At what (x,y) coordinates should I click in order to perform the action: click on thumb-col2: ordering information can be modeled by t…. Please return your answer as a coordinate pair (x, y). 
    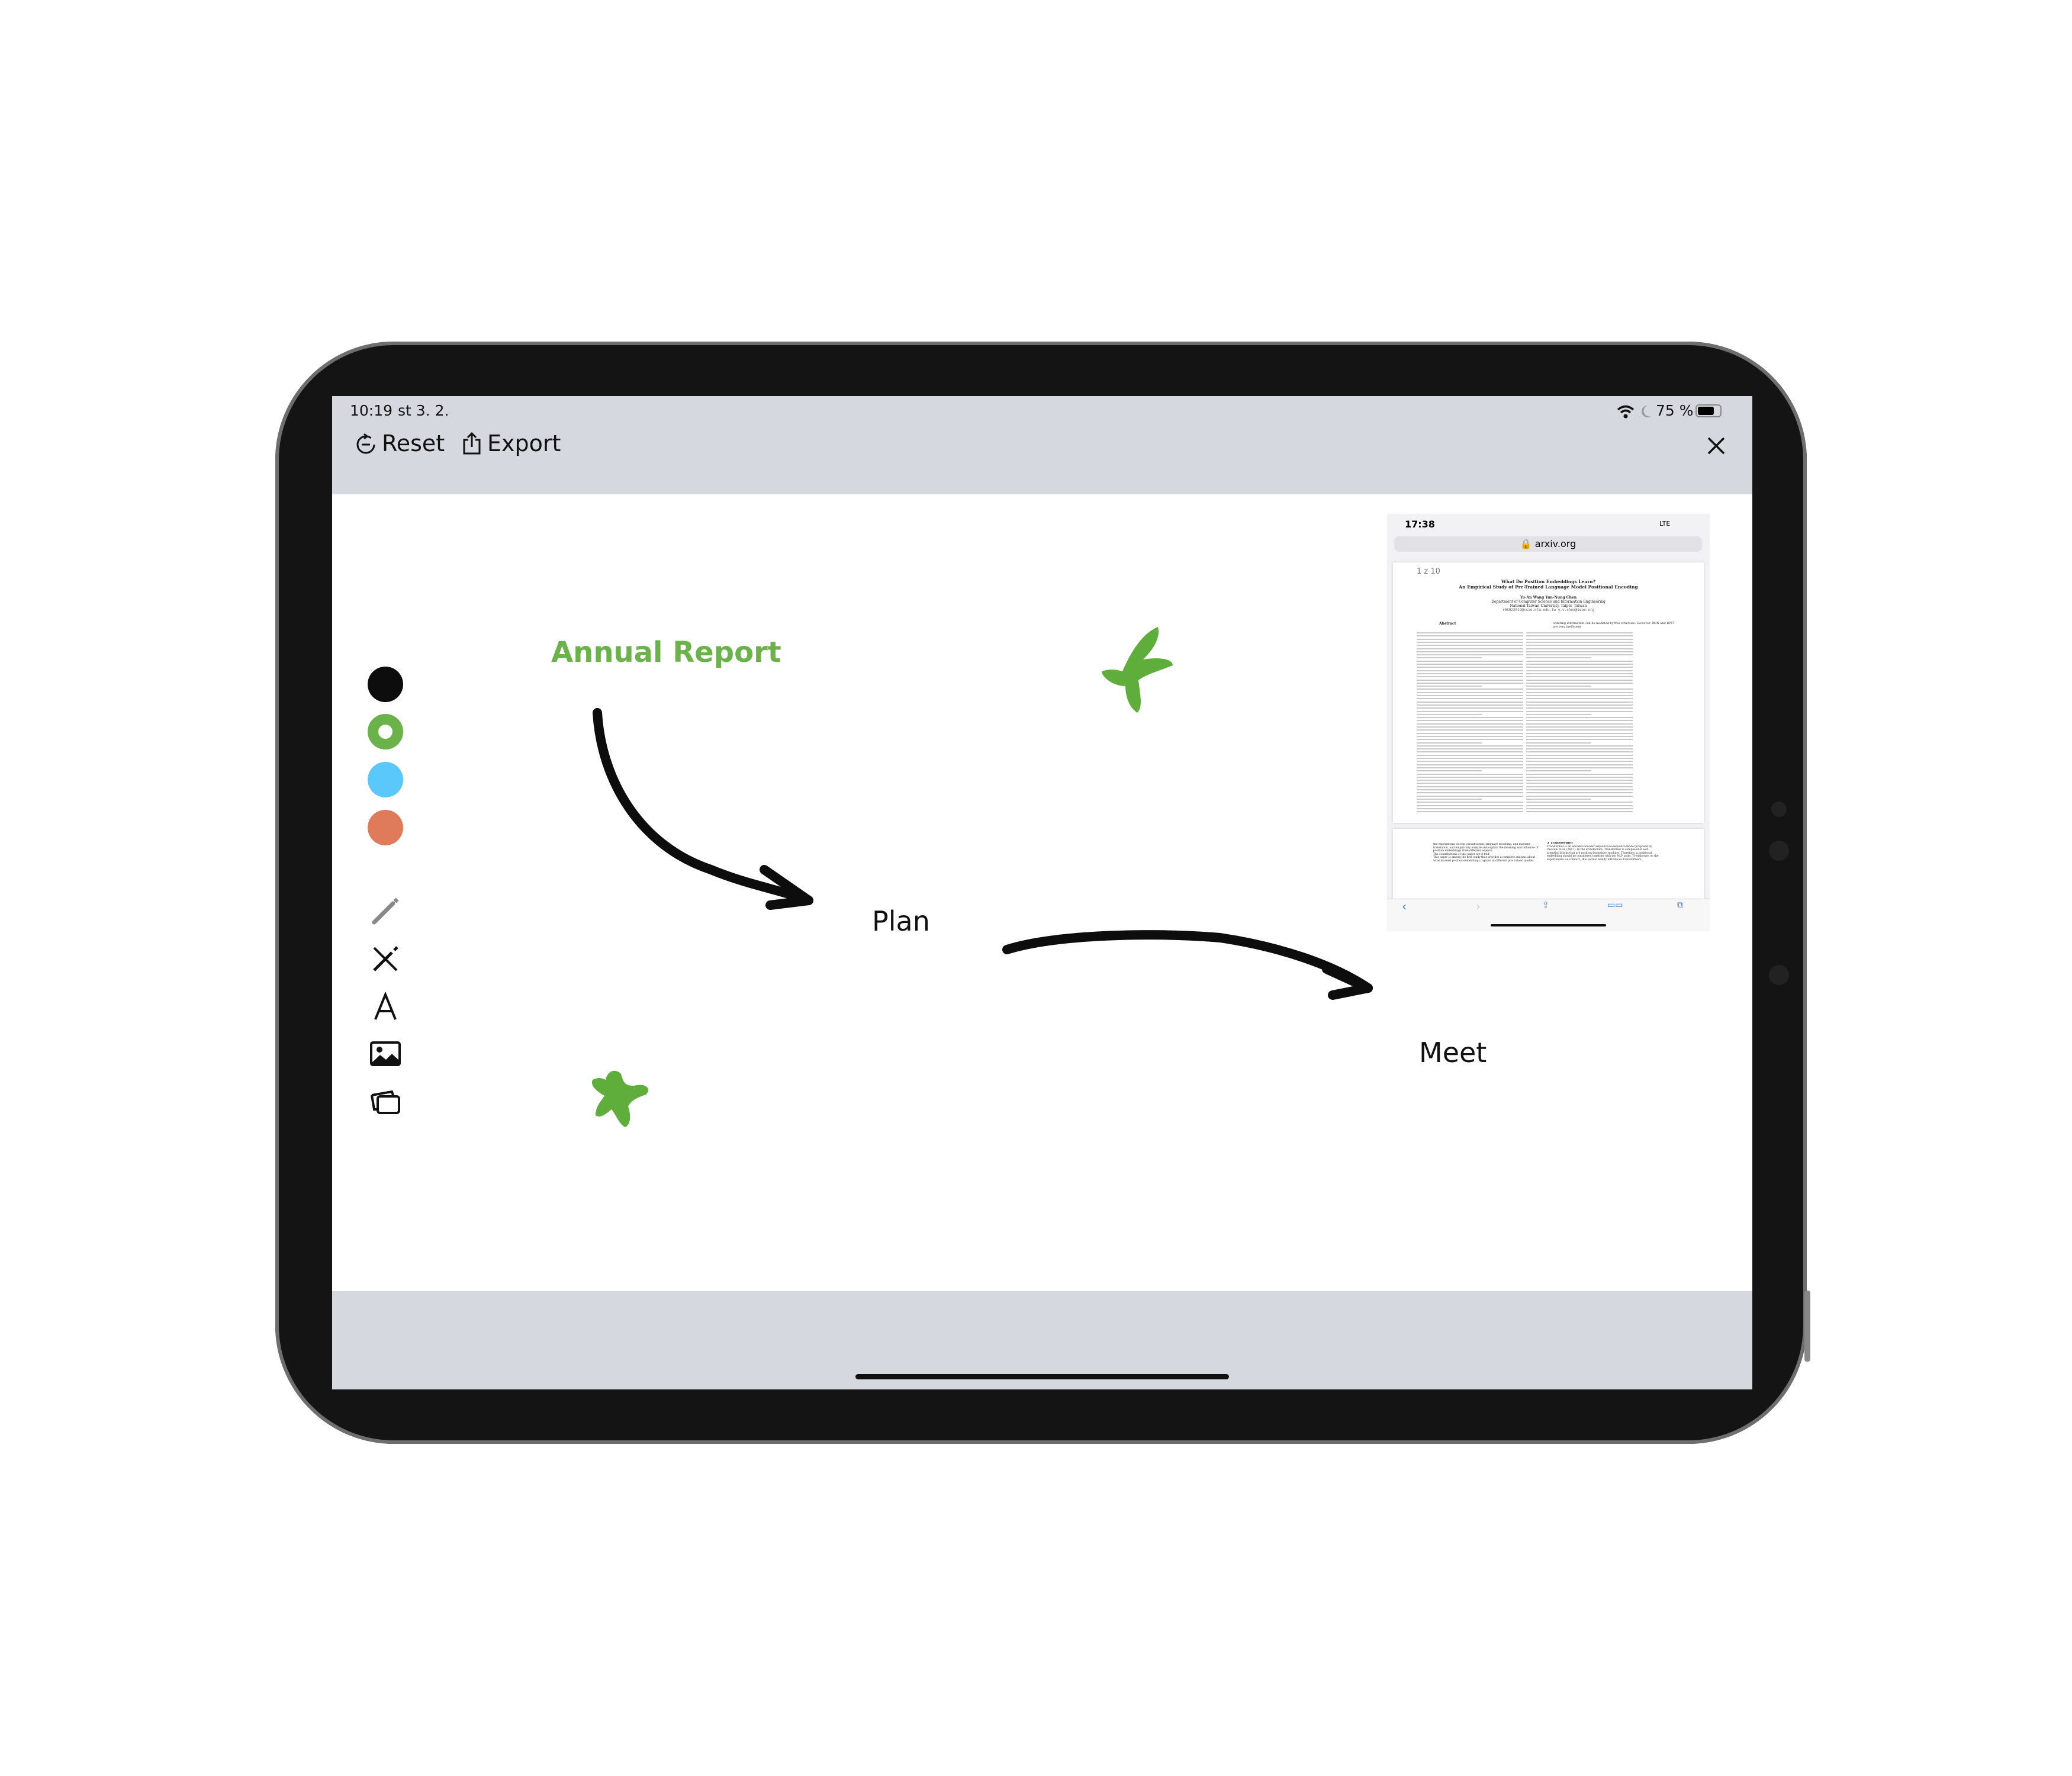
    Looking at the image, I should click on (1614, 625).